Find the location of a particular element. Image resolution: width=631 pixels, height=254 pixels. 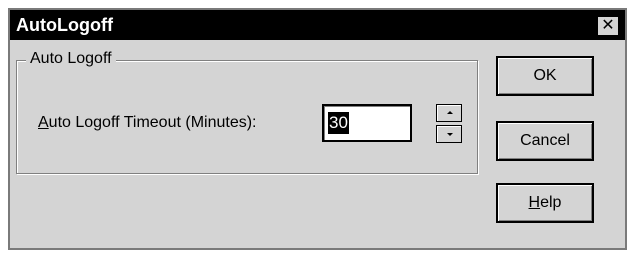

timeout-spinner is located at coordinates (449, 124).